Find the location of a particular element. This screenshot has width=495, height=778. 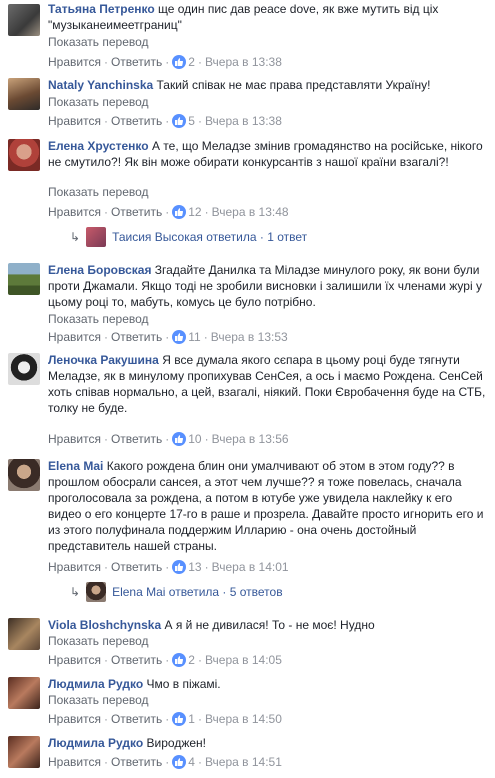

comment-author: Елена Боровская is located at coordinates (99, 270).